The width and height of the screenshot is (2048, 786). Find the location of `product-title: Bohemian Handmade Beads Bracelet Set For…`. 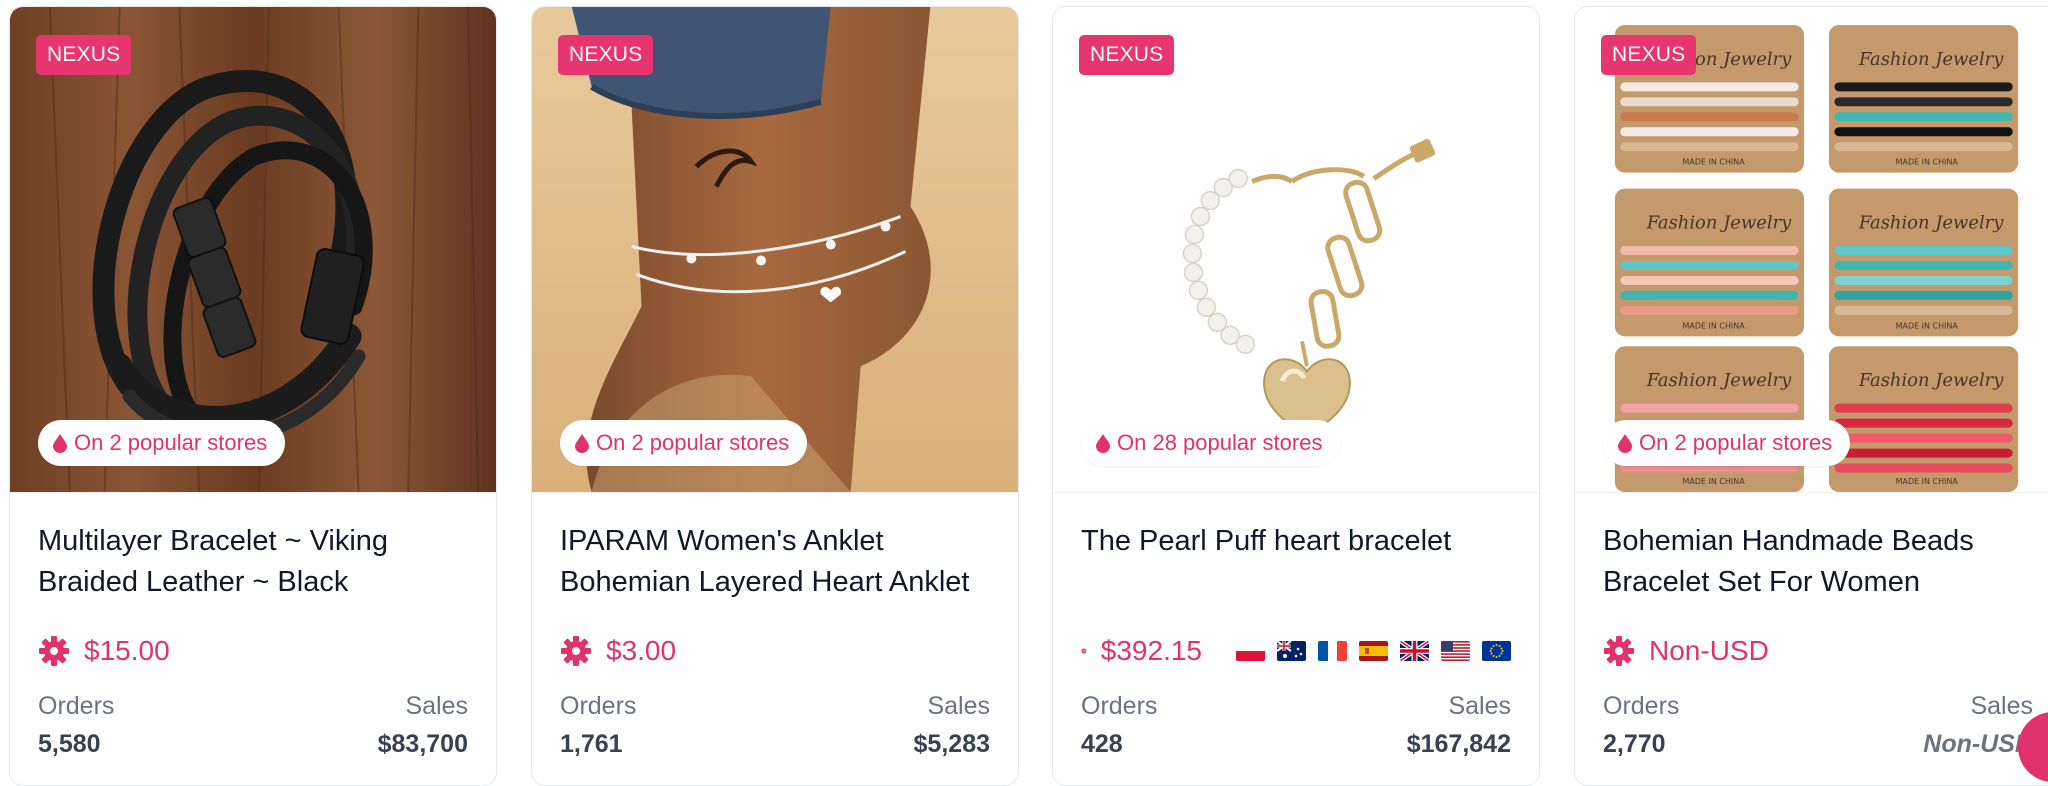

product-title: Bohemian Handmade Beads Bracelet Set For… is located at coordinates (1818, 562).